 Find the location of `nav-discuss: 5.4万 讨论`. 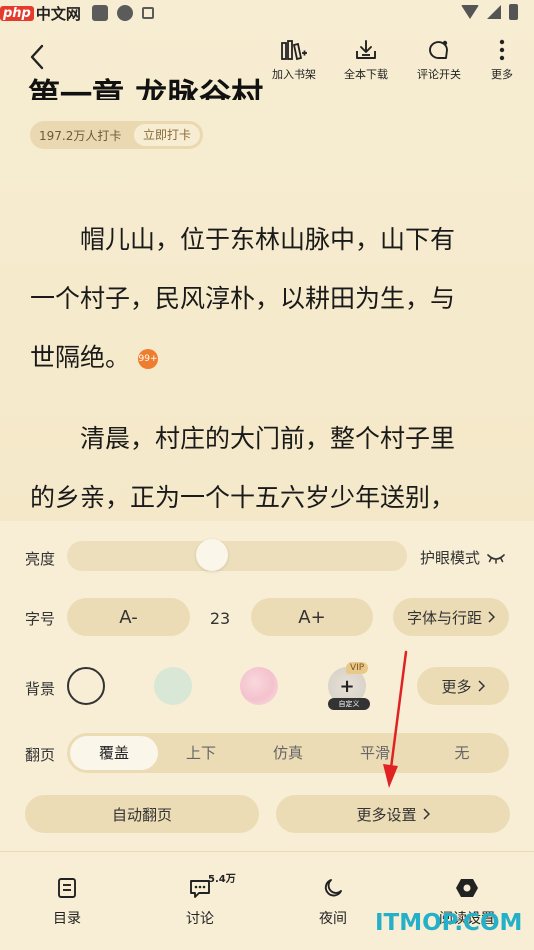

nav-discuss: 5.4万 讨论 is located at coordinates (200, 901).